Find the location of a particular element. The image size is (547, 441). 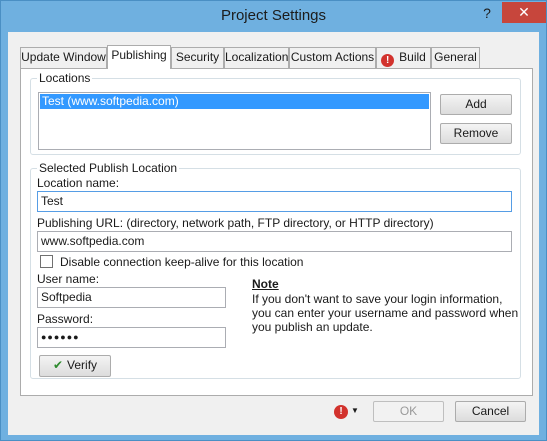

remove-button: Remove is located at coordinates (476, 133).